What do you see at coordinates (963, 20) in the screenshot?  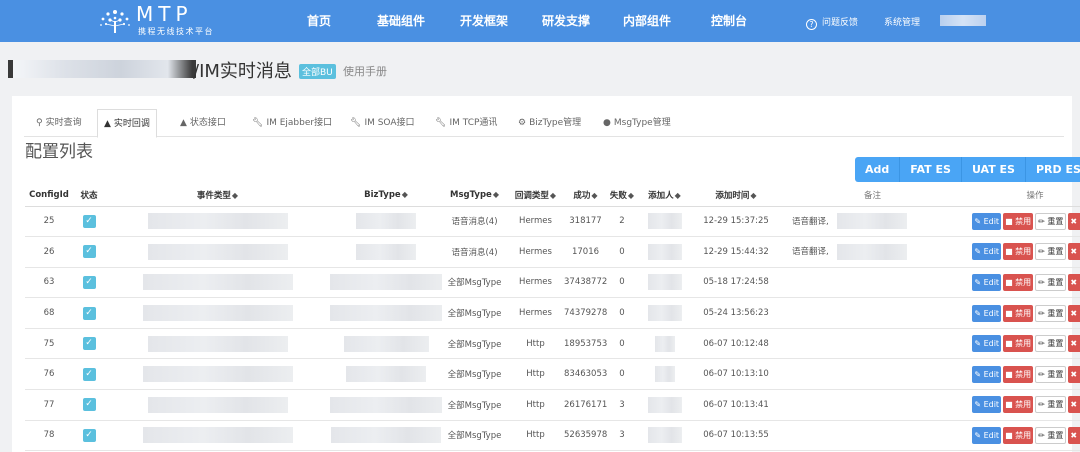 I see `user-name-redacted` at bounding box center [963, 20].